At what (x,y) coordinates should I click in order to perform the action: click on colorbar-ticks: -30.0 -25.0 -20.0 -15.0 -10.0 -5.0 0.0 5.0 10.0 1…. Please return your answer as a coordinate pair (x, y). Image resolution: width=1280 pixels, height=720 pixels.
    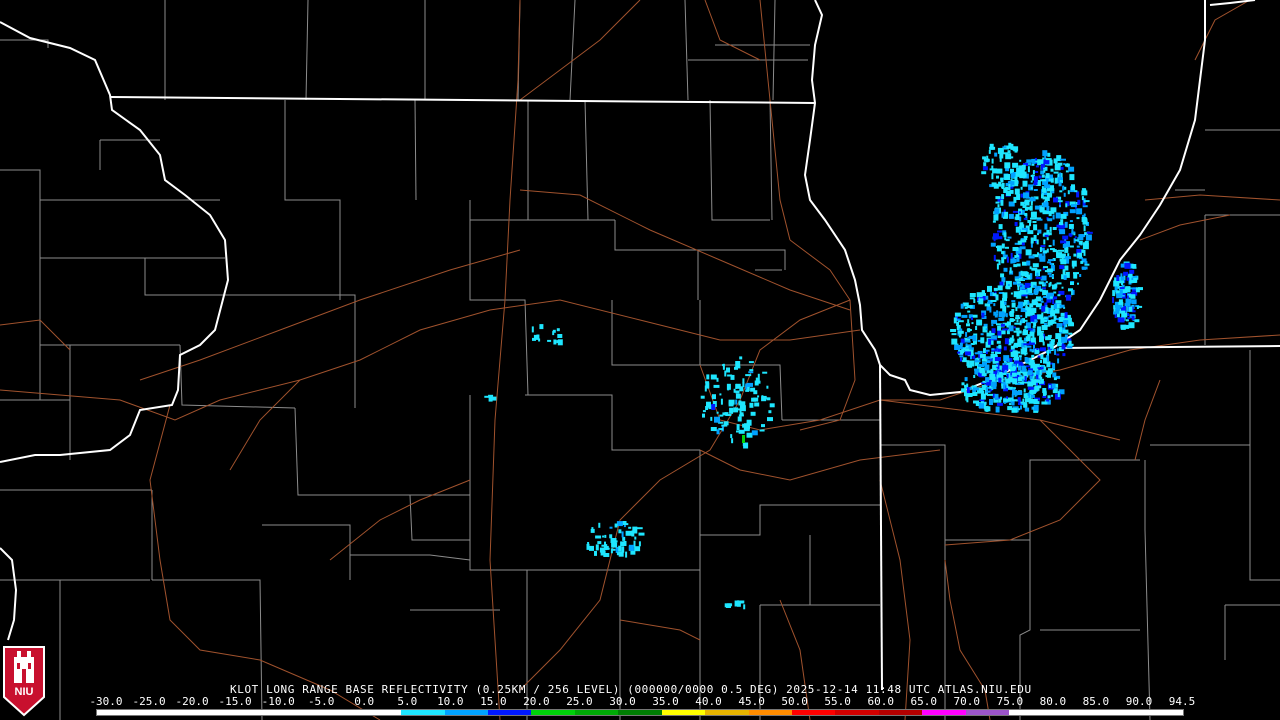
    Looking at the image, I should click on (642, 701).